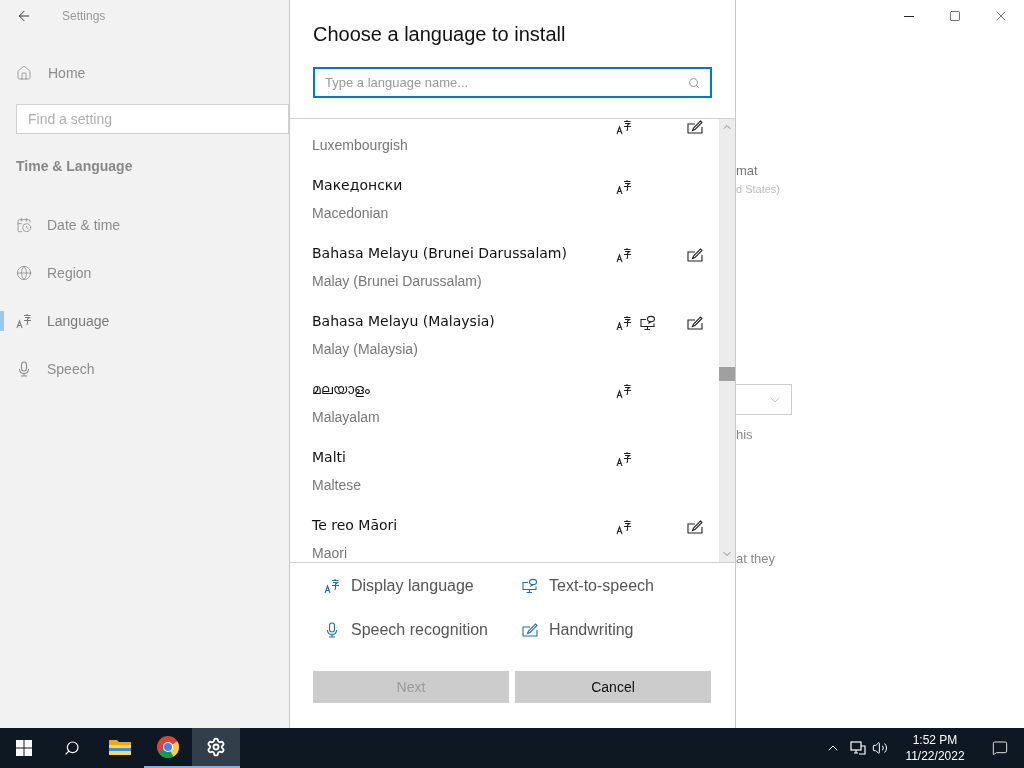  Describe the element at coordinates (440, 253) in the screenshot. I see `language-name: Bahasa Melayu (Brunei Darussalam)` at that location.